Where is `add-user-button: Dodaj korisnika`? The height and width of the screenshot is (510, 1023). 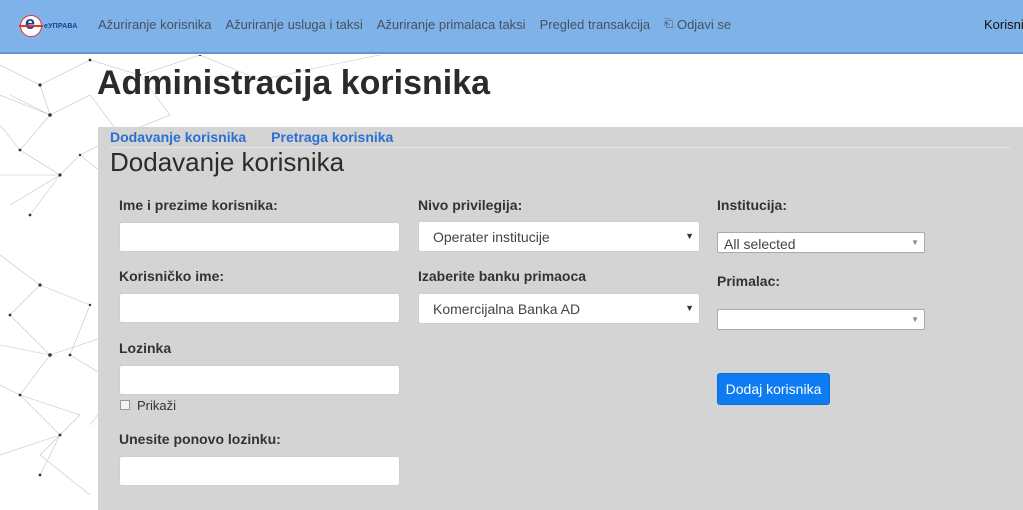 add-user-button: Dodaj korisnika is located at coordinates (773, 389).